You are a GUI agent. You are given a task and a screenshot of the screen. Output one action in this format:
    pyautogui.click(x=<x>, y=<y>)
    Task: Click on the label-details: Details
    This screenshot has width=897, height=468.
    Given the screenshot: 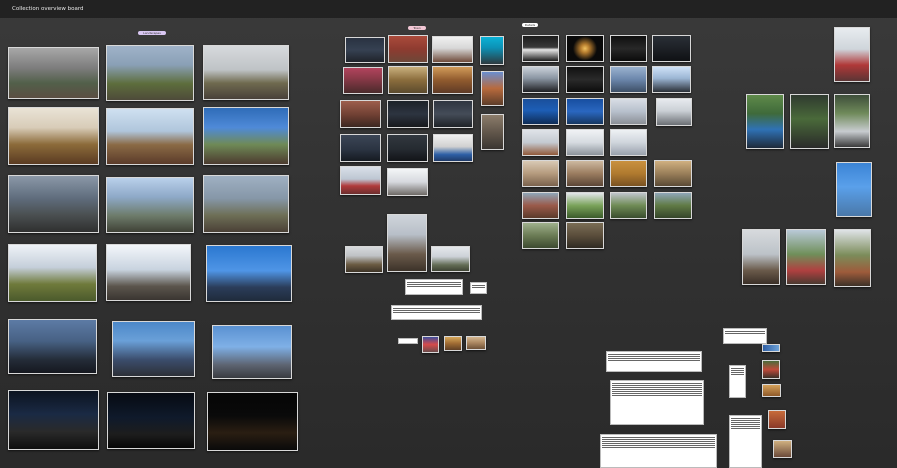 What is the action you would take?
    pyautogui.click(x=530, y=25)
    